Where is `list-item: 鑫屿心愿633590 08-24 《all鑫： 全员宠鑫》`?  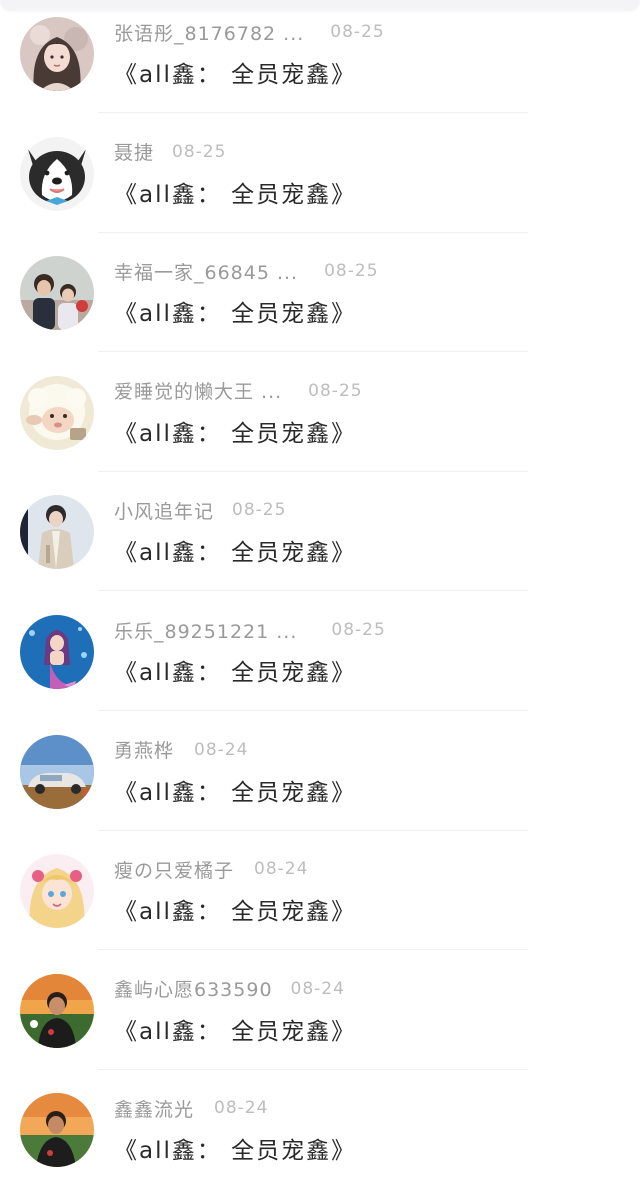
list-item: 鑫屿心愿633590 08-24 《all鑫： 全员宠鑫》 is located at coordinates (320, 1017).